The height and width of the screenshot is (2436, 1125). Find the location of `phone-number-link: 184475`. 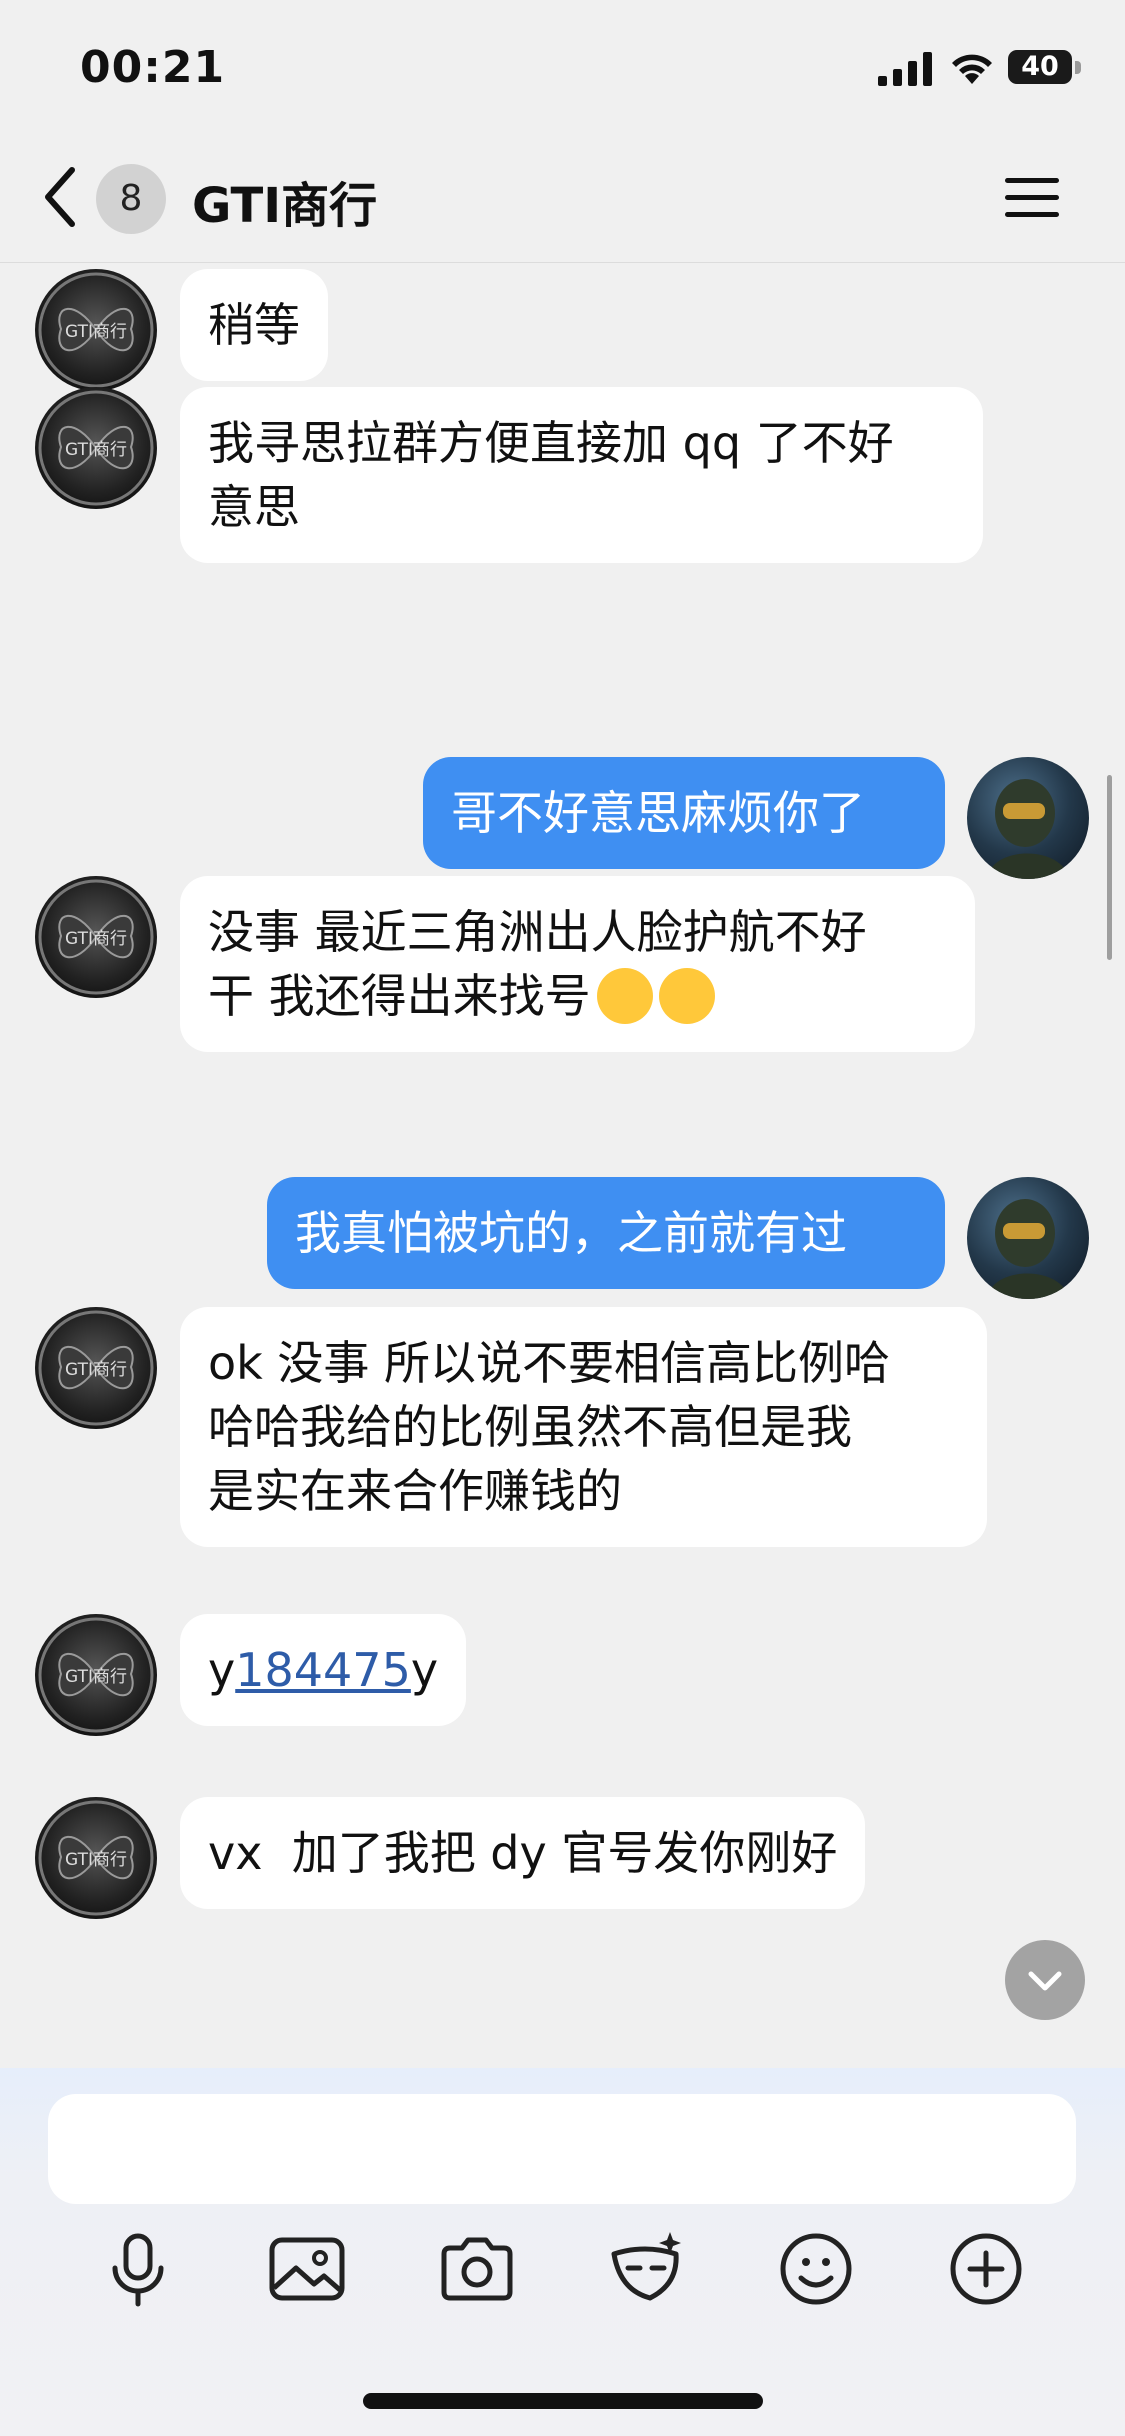

phone-number-link: 184475 is located at coordinates (323, 1670).